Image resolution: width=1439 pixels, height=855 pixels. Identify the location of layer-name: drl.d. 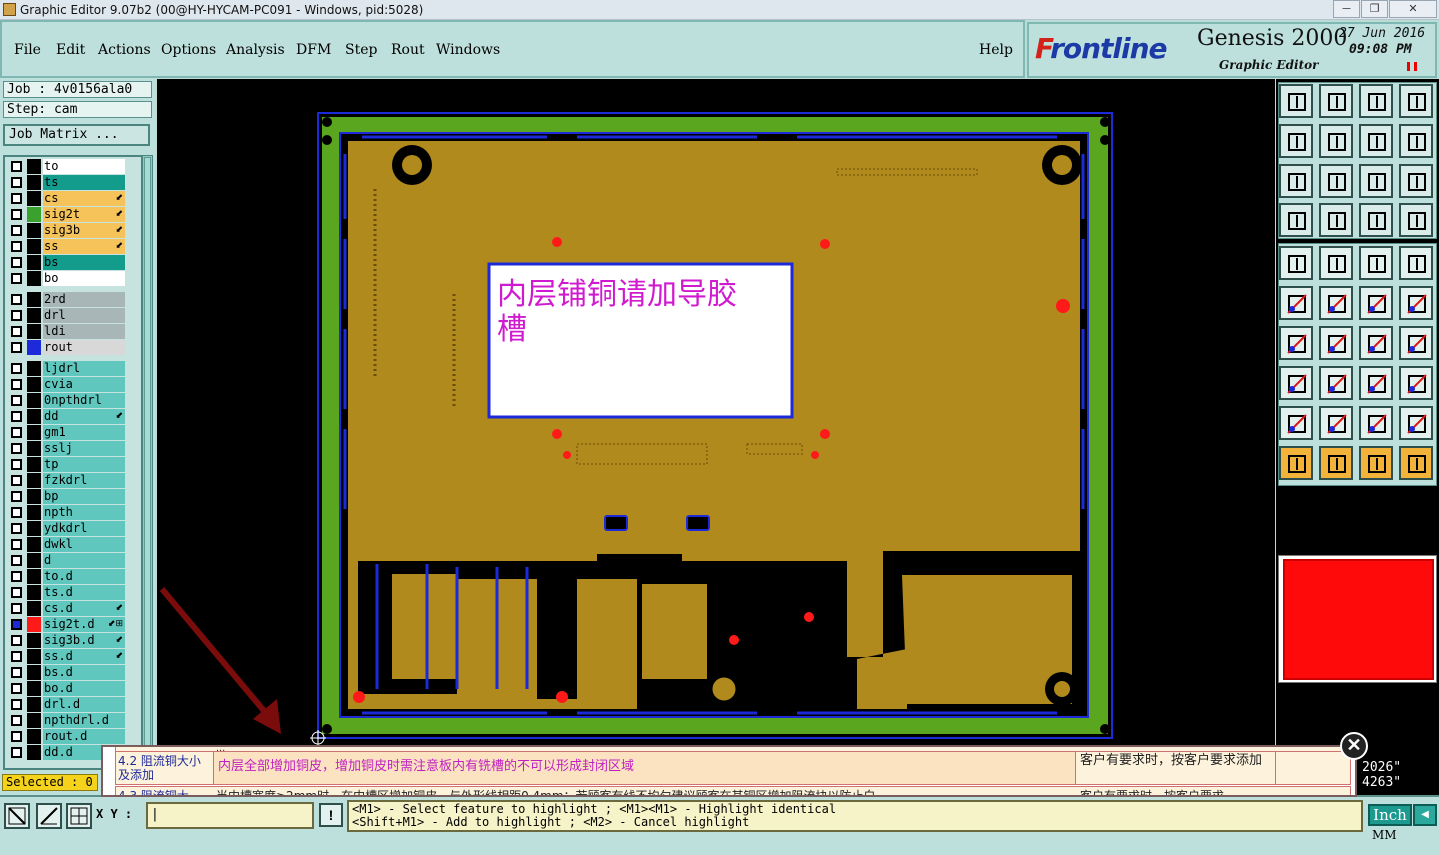
(84, 704).